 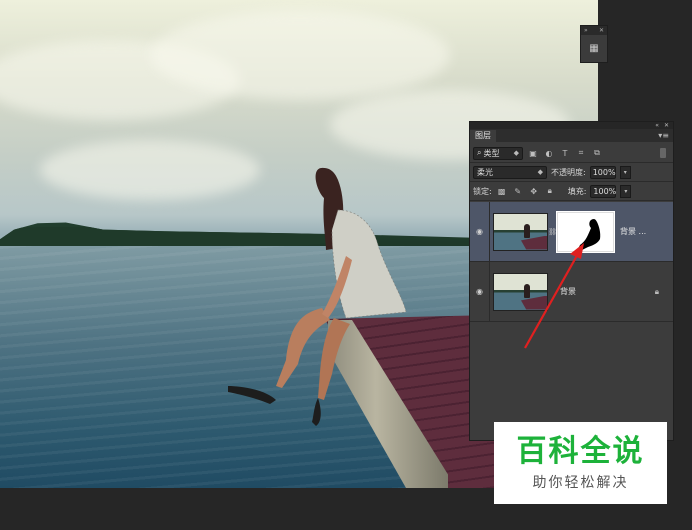 What do you see at coordinates (533, 153) in the screenshot?
I see `image-filter-icon: ▣` at bounding box center [533, 153].